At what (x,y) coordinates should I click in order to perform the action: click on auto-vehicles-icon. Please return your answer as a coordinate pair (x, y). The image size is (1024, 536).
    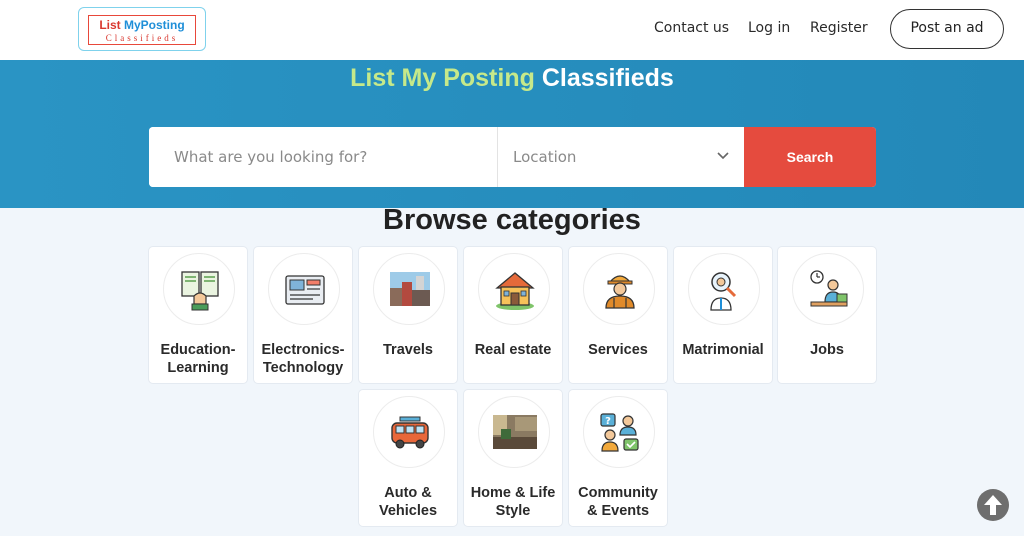
    Looking at the image, I should click on (410, 432).